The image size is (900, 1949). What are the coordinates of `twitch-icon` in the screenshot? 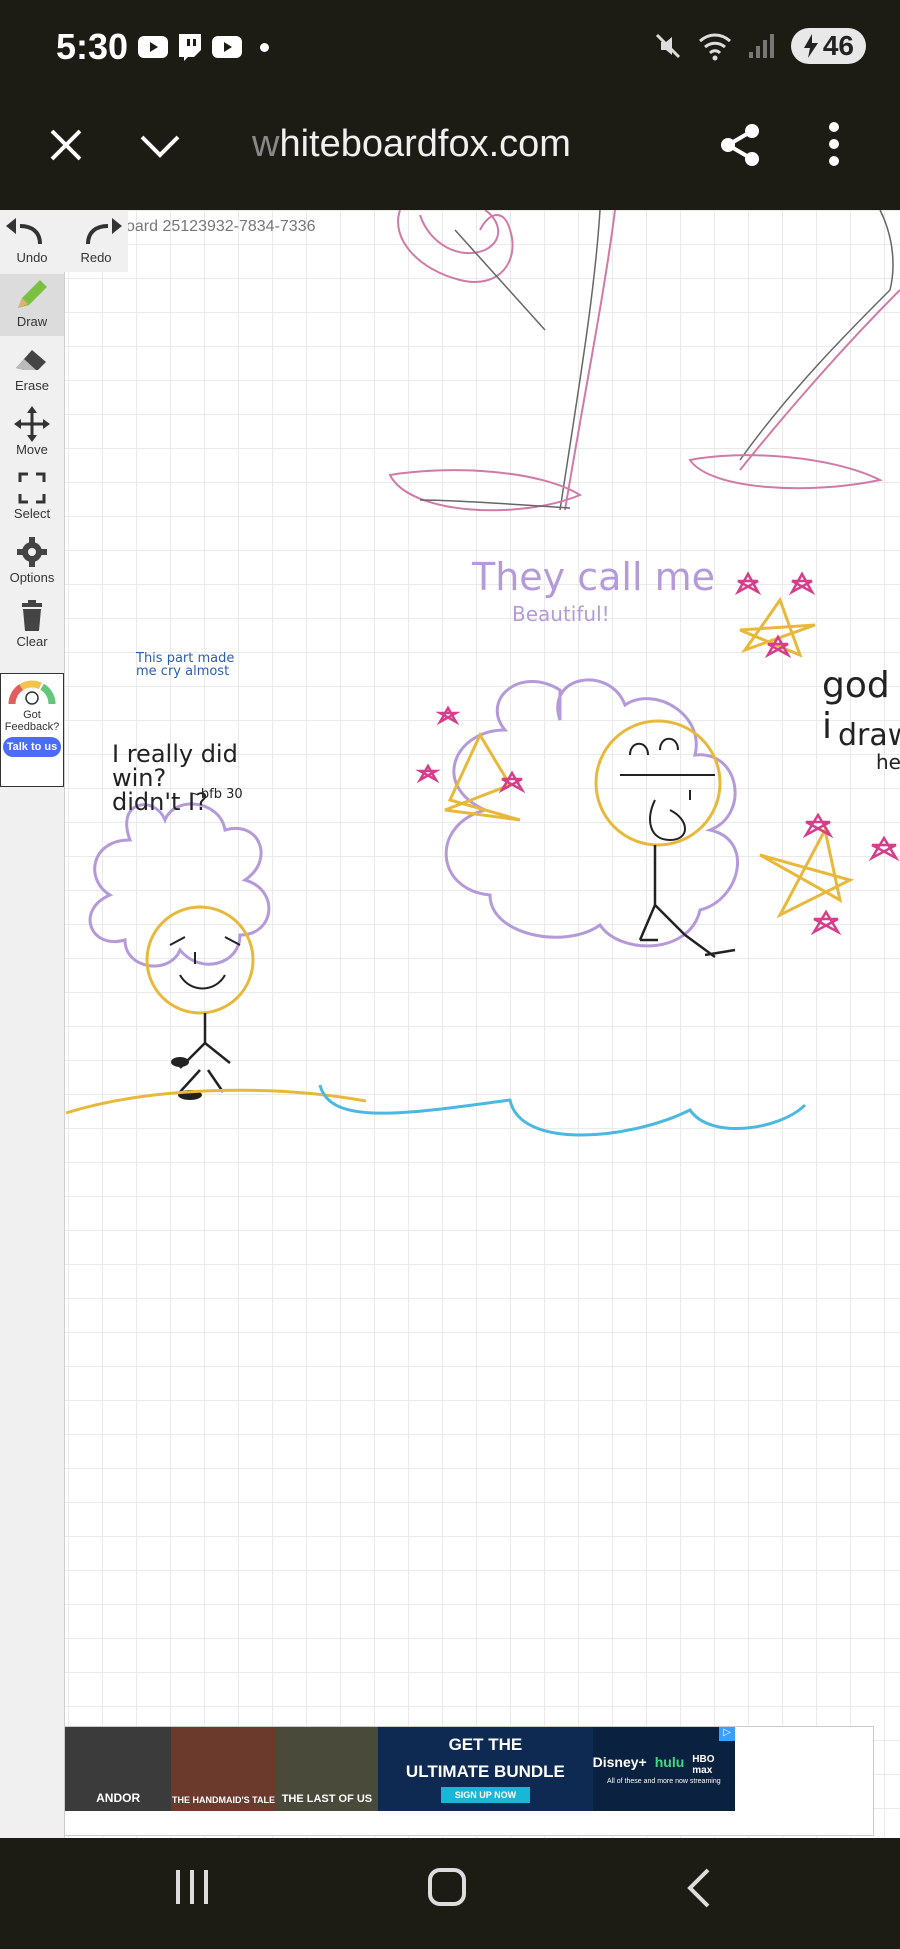 It's located at (190, 47).